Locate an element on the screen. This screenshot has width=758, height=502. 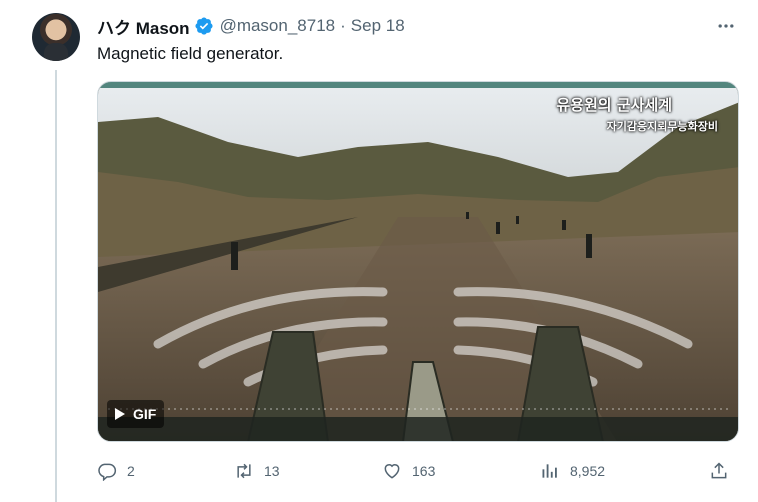
views-icon is located at coordinates (549, 471).